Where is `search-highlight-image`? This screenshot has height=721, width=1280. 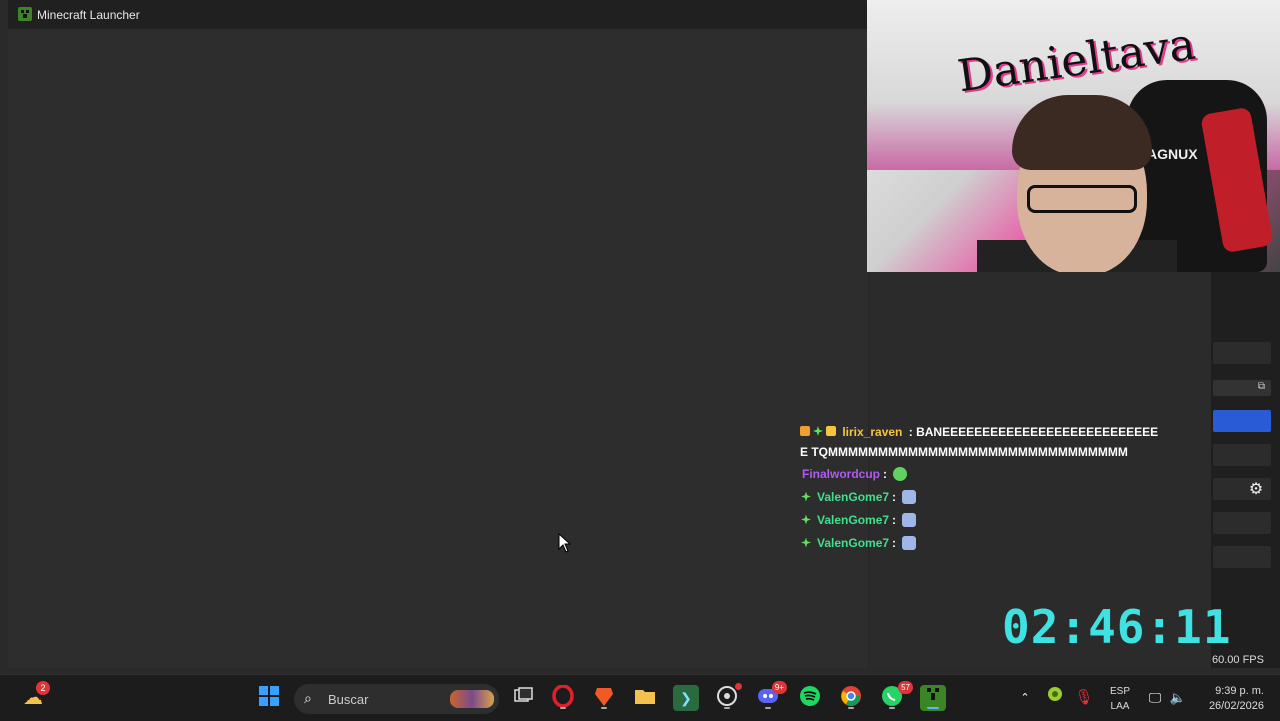
search-highlight-image is located at coordinates (472, 699).